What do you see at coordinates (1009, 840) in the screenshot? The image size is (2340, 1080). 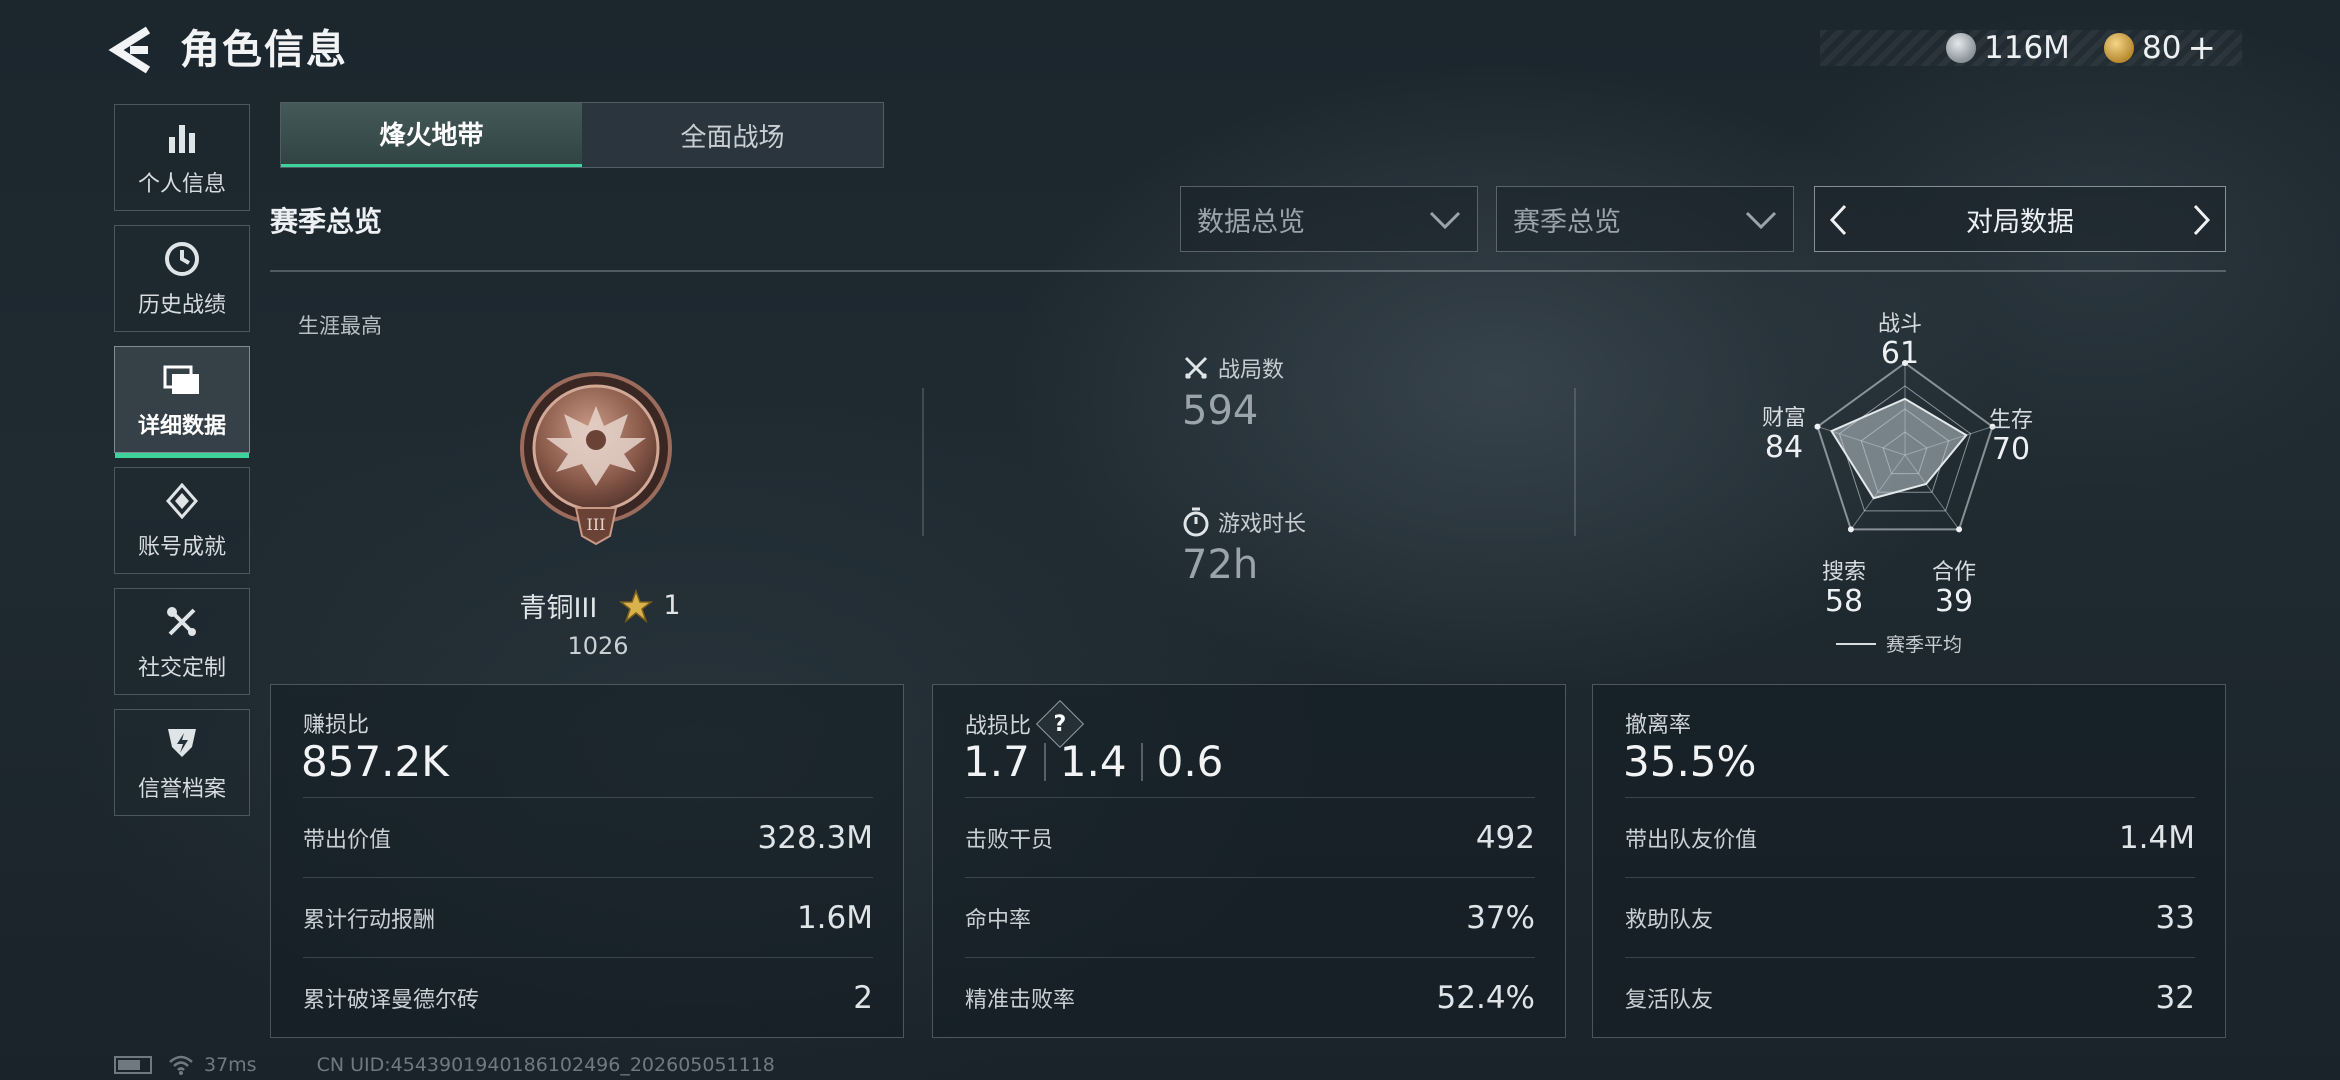 I see `stat-label: 击败干员` at bounding box center [1009, 840].